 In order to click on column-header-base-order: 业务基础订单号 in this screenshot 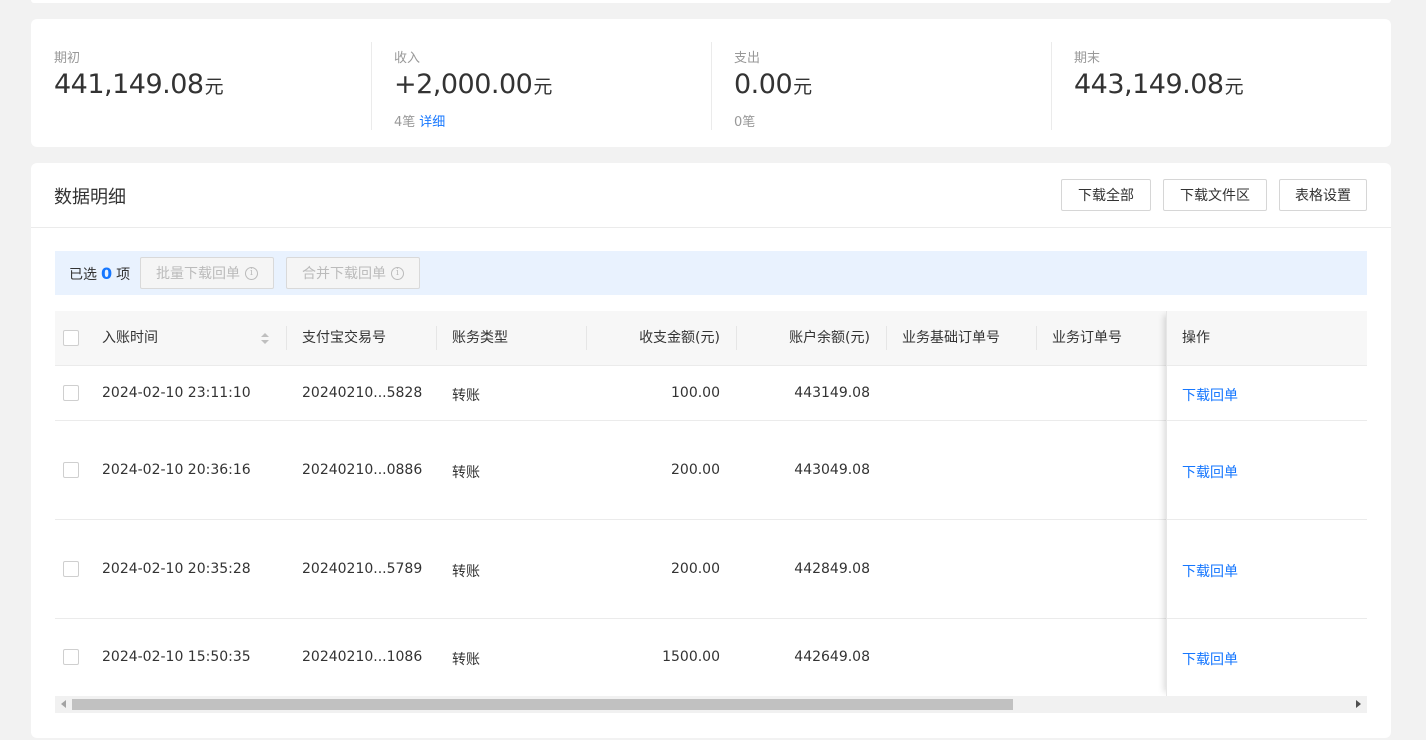, I will do `click(951, 338)`.